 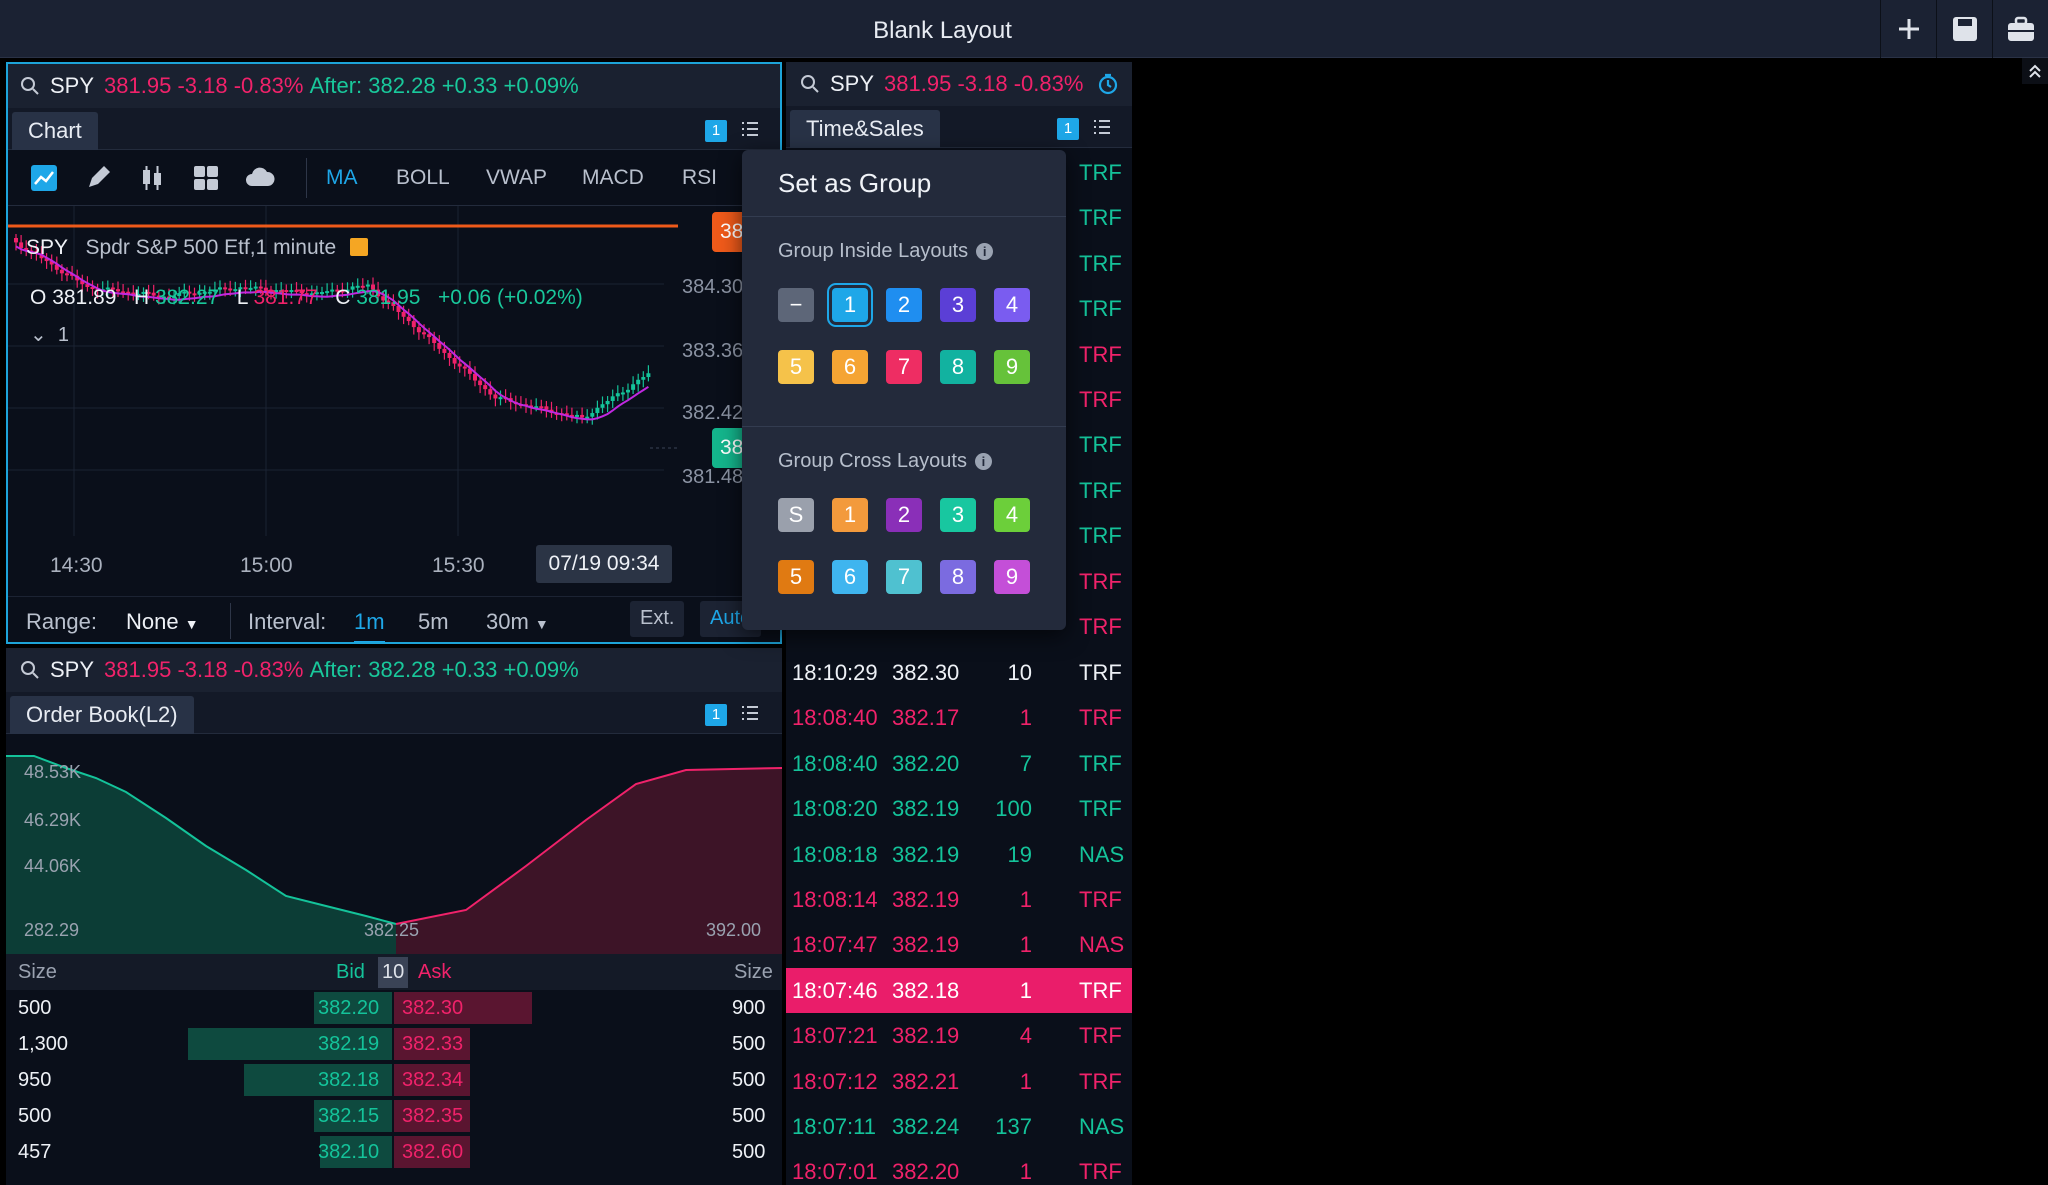 I want to click on after-label: After:, so click(x=336, y=669).